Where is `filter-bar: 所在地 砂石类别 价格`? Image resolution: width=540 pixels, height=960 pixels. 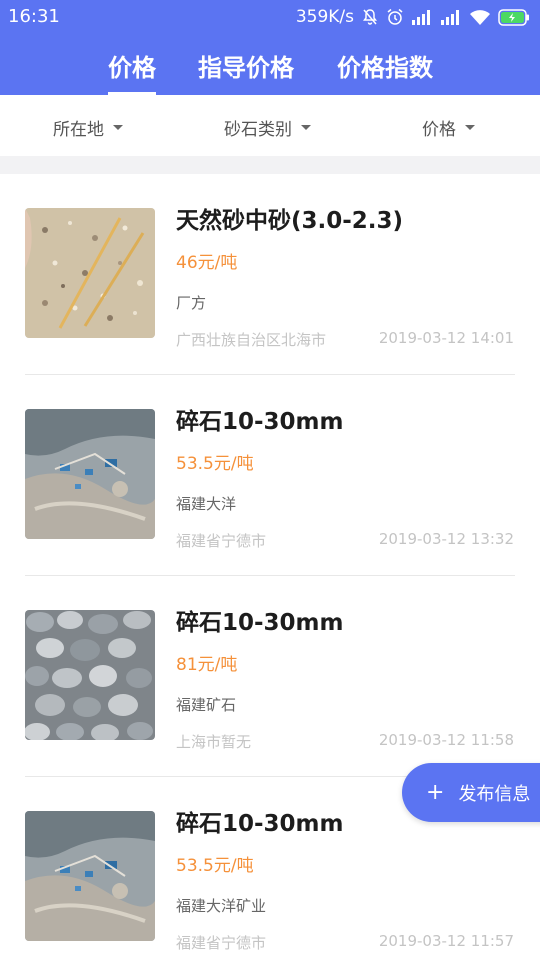
filter-bar: 所在地 砂石类别 价格 is located at coordinates (270, 125).